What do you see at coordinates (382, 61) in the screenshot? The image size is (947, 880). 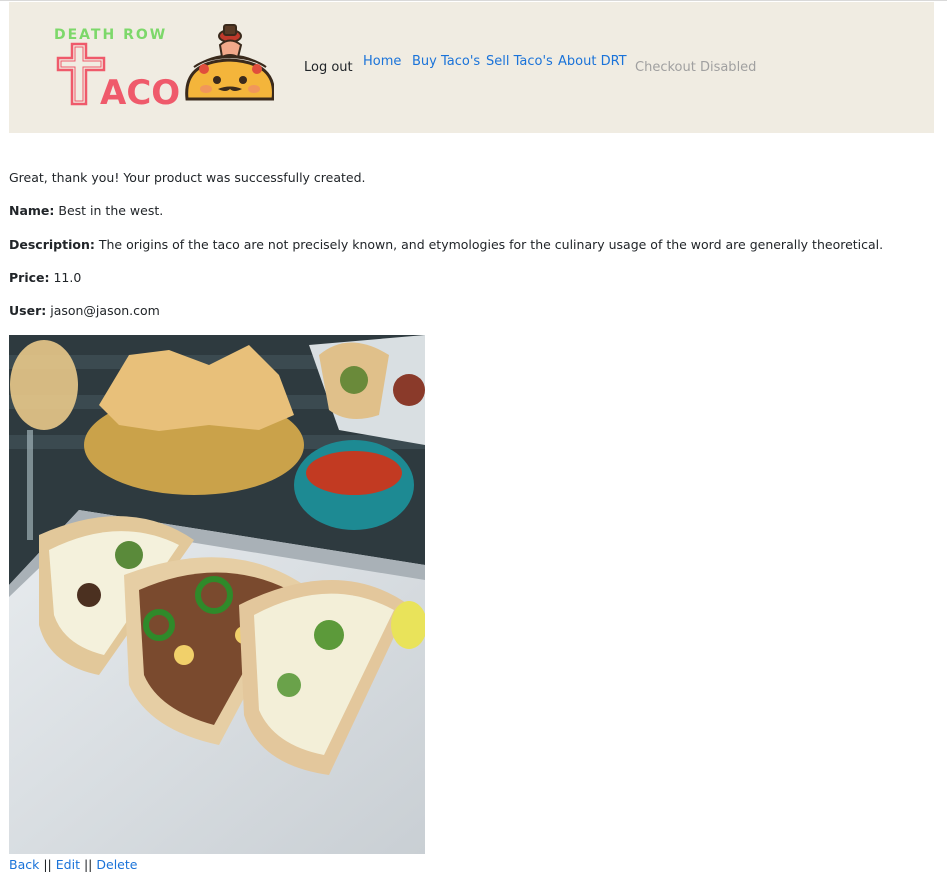 I see `nav-home-link: Home` at bounding box center [382, 61].